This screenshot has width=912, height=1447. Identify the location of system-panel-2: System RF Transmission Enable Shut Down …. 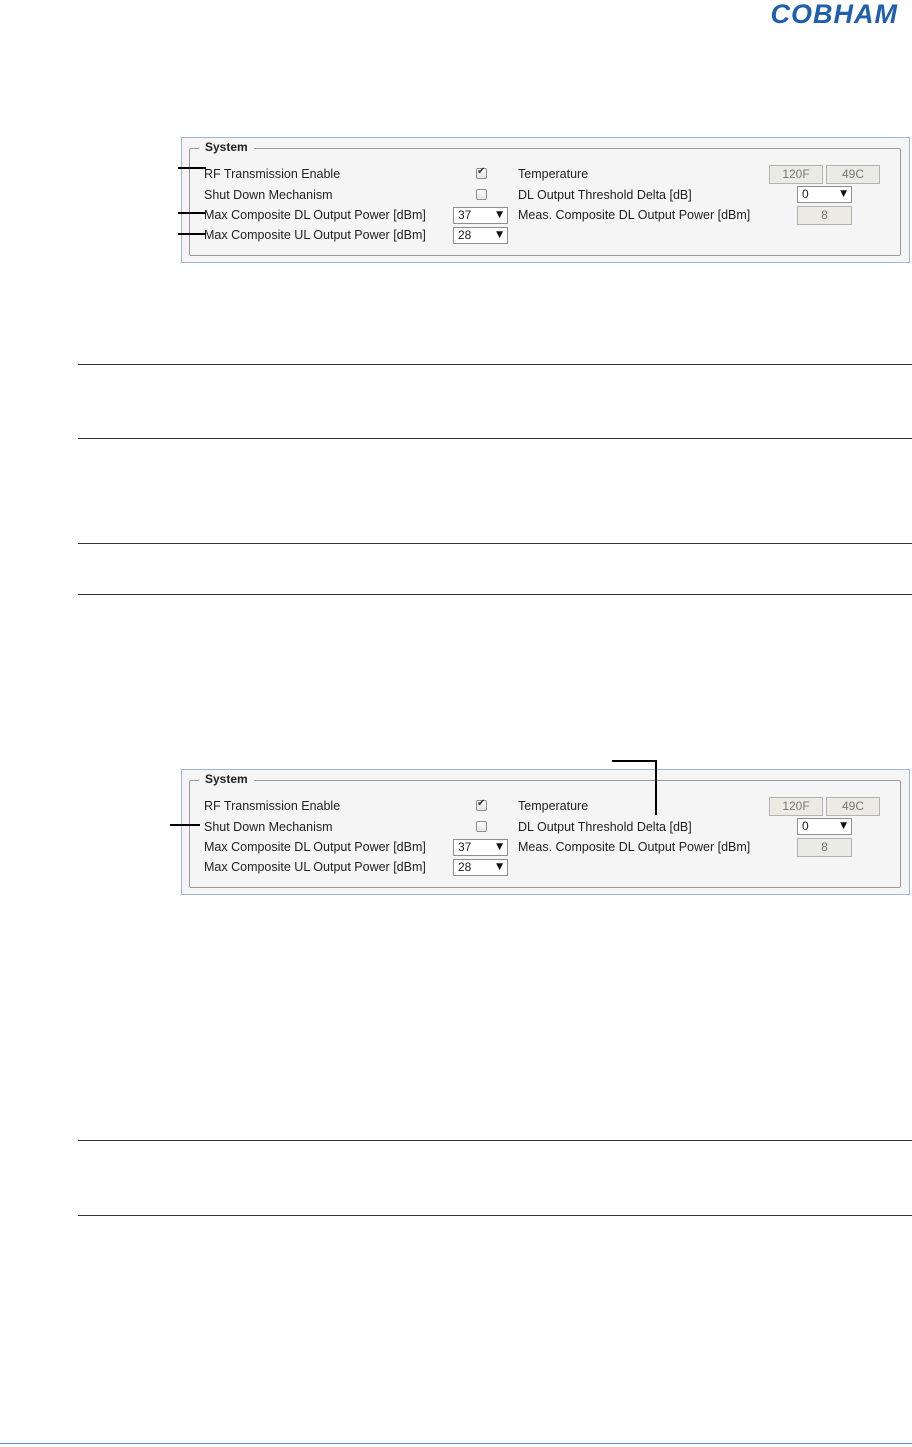
(545, 832).